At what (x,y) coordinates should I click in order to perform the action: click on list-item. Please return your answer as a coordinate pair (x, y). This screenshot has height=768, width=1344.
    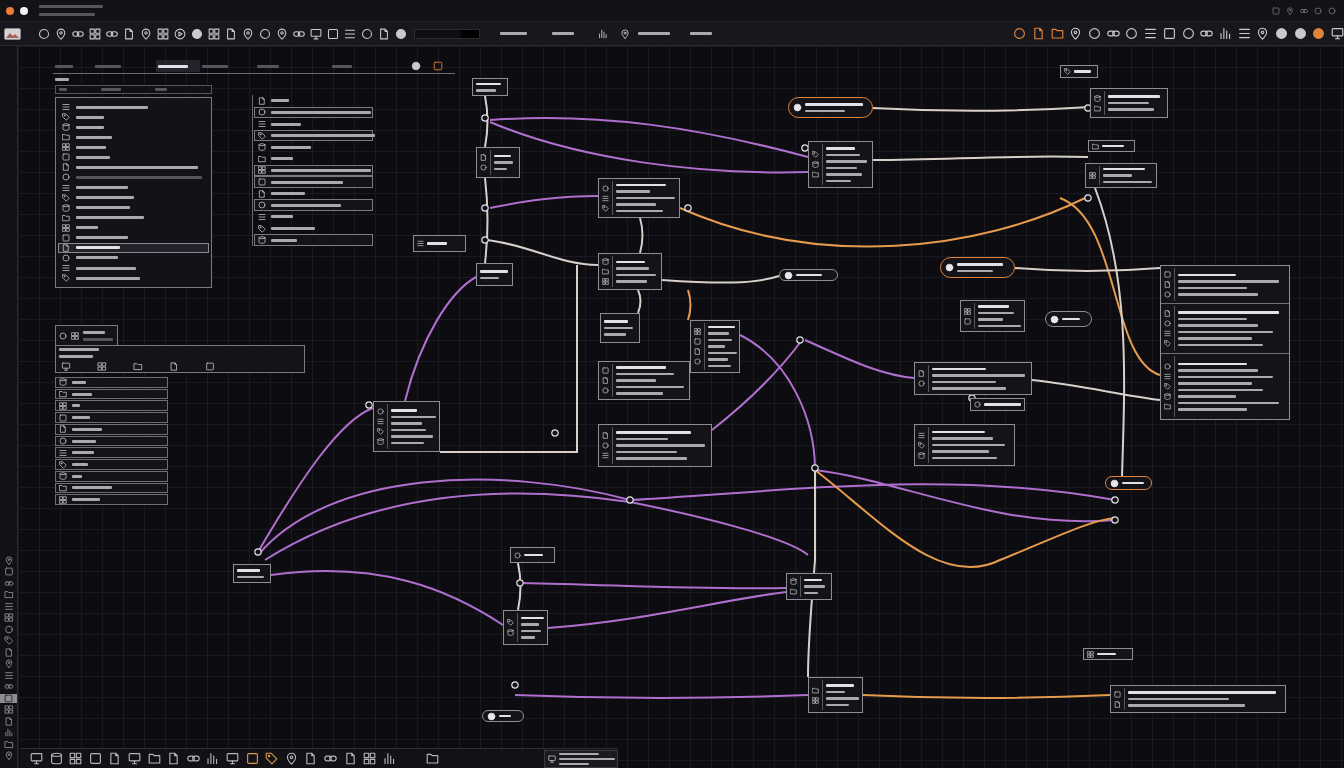
    Looking at the image, I should click on (133, 247).